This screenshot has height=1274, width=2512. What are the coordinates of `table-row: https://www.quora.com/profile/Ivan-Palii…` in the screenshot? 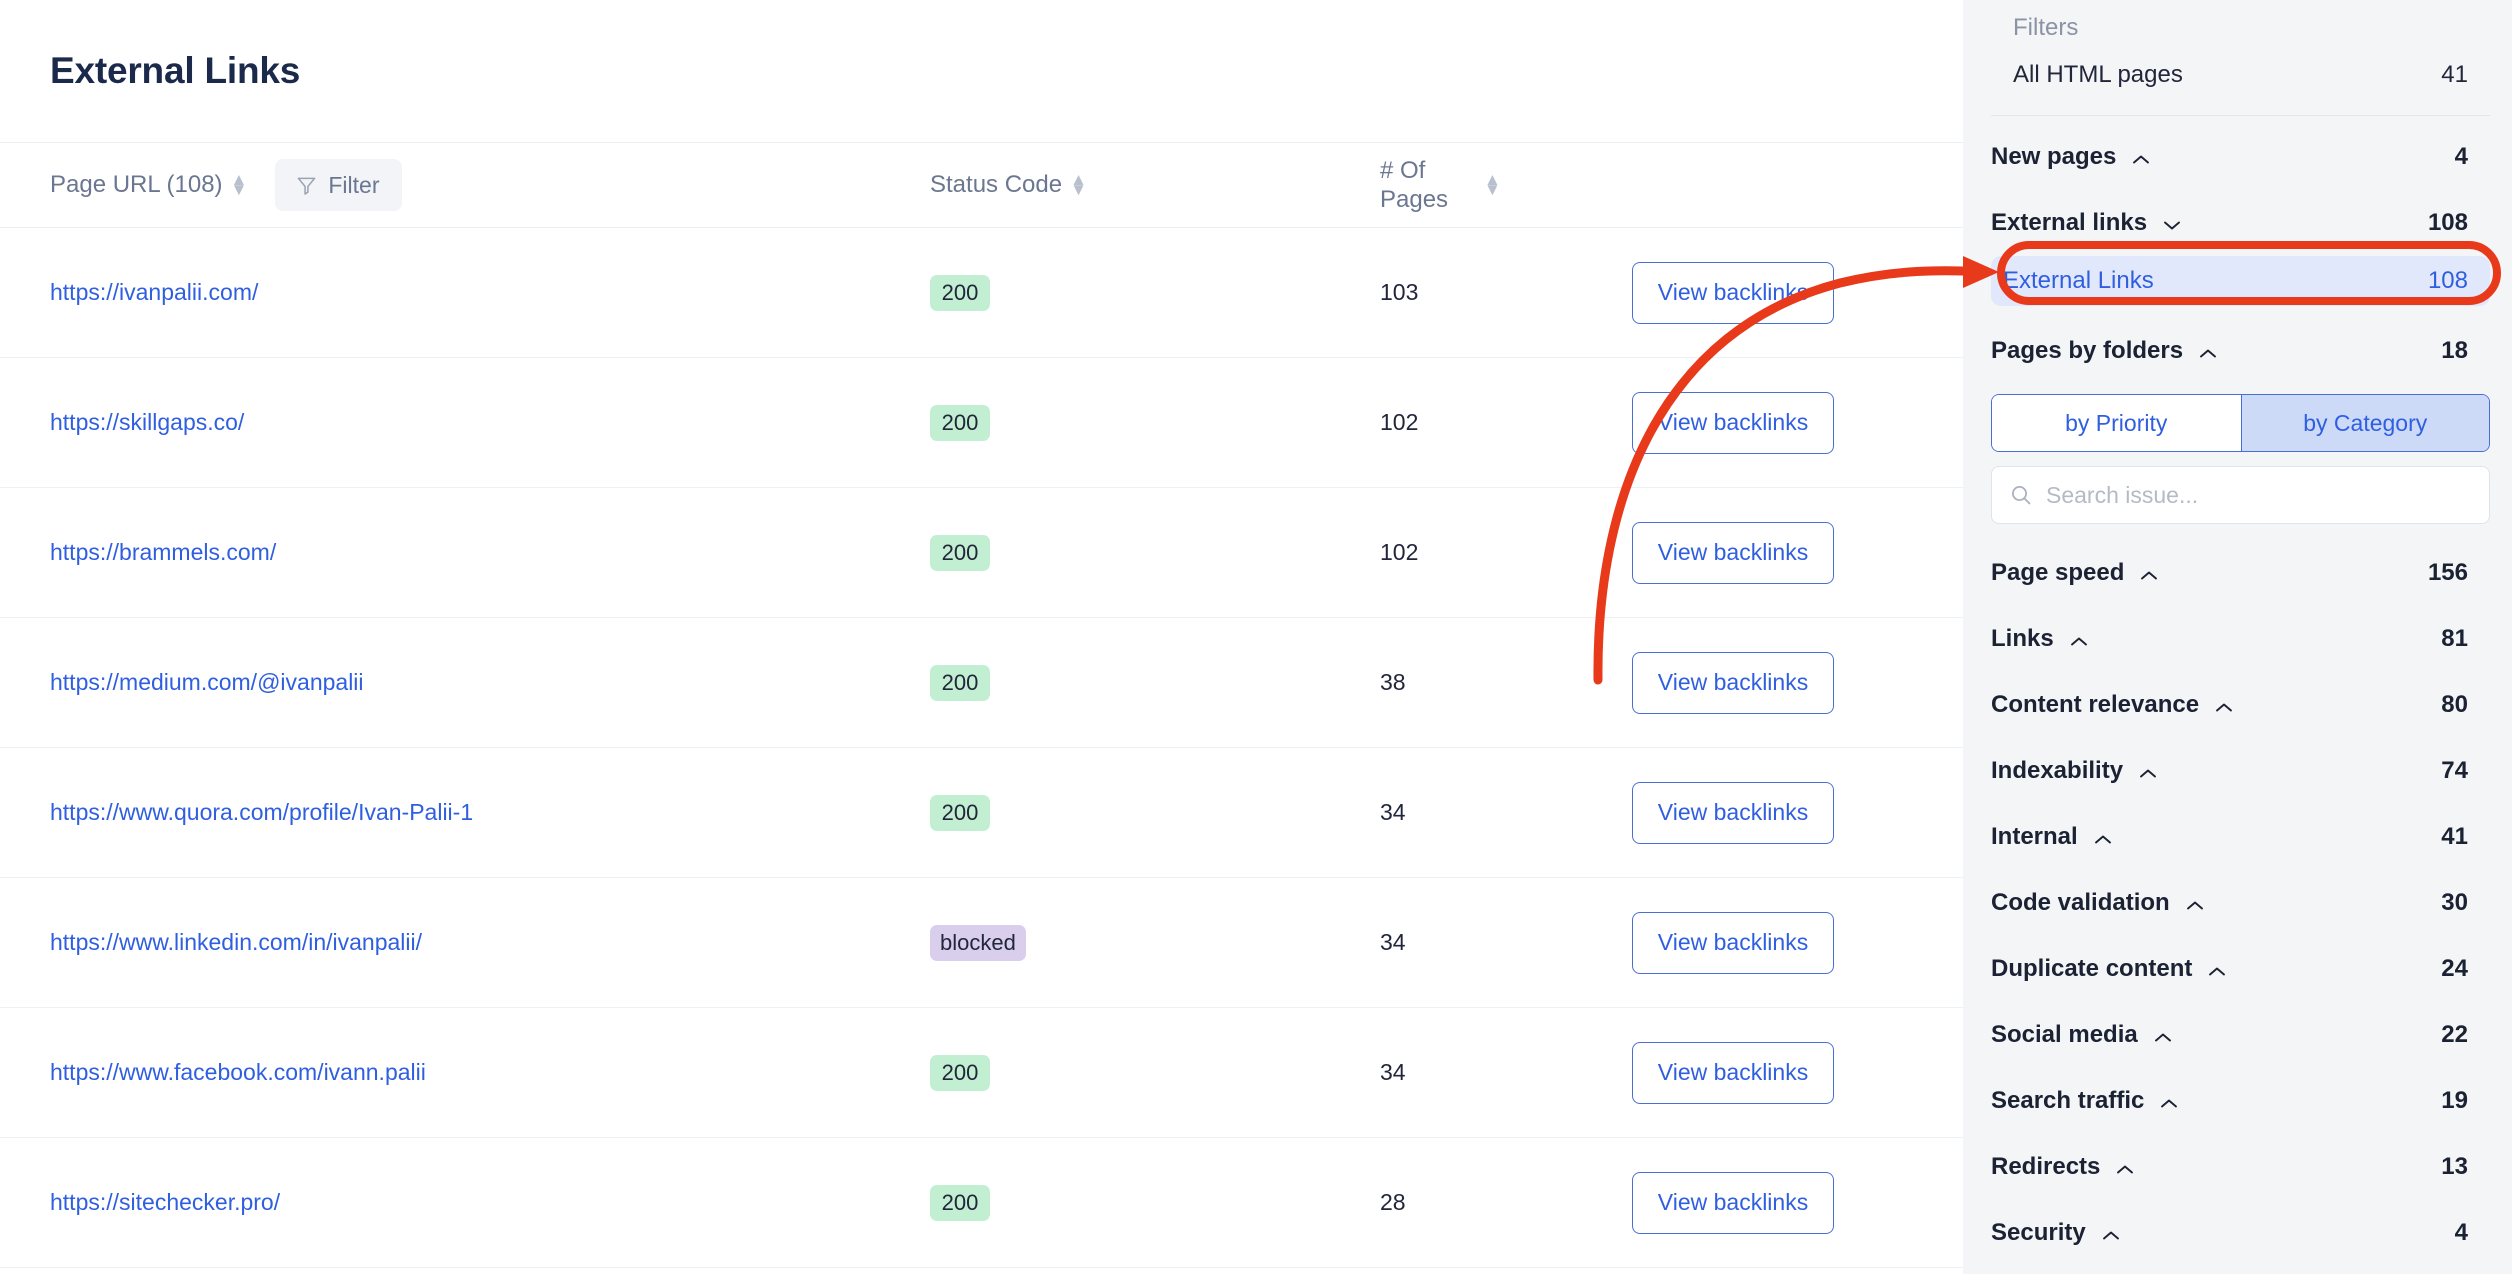 It's located at (981, 813).